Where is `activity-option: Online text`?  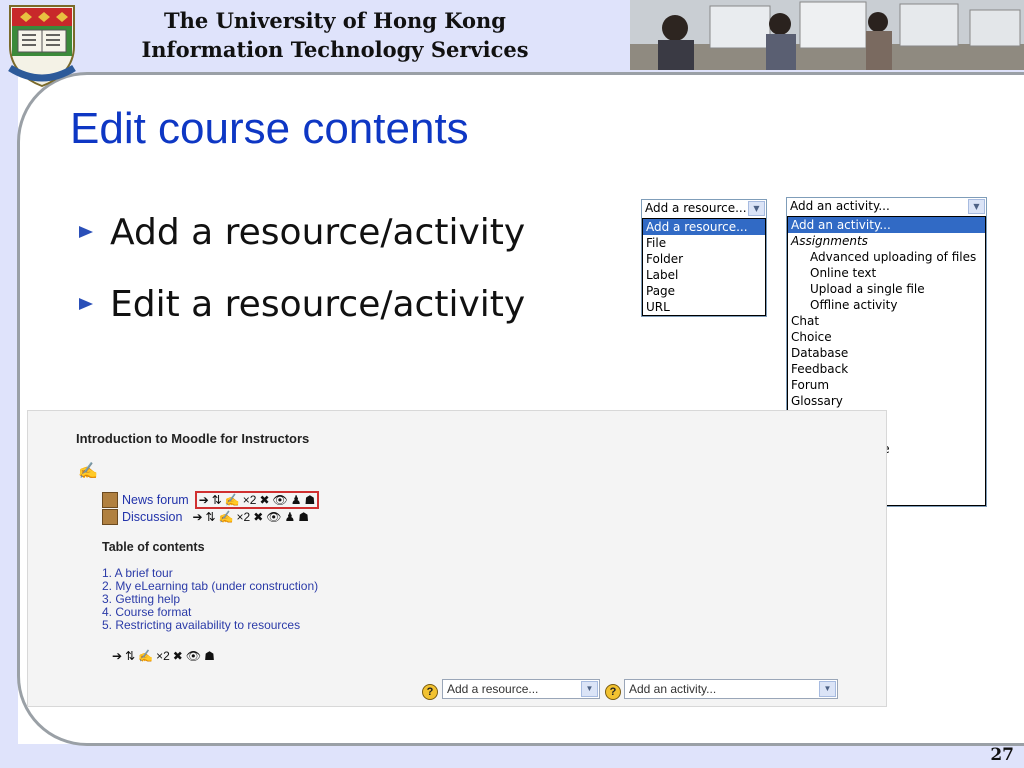
activity-option: Online text is located at coordinates (886, 273).